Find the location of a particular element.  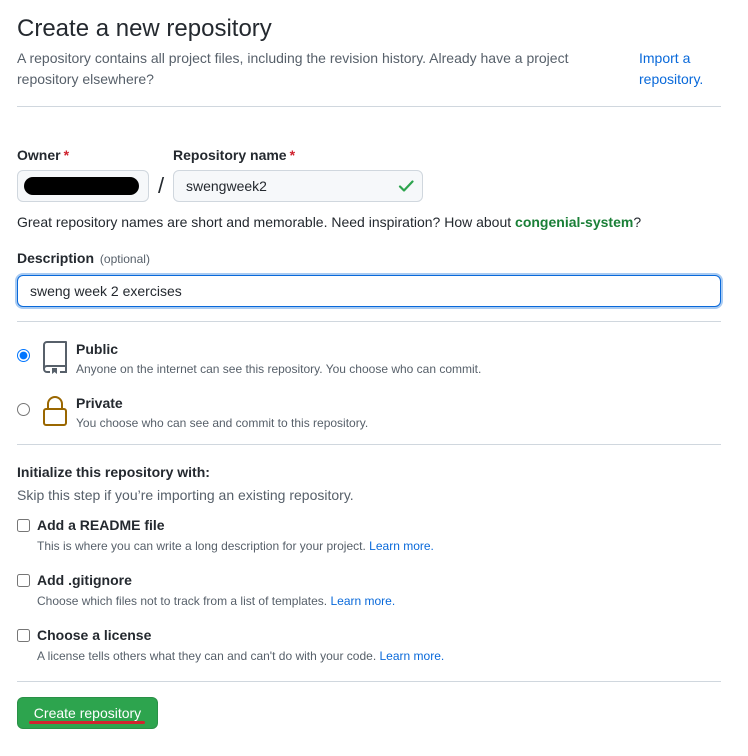

repo-name-input is located at coordinates (298, 186).